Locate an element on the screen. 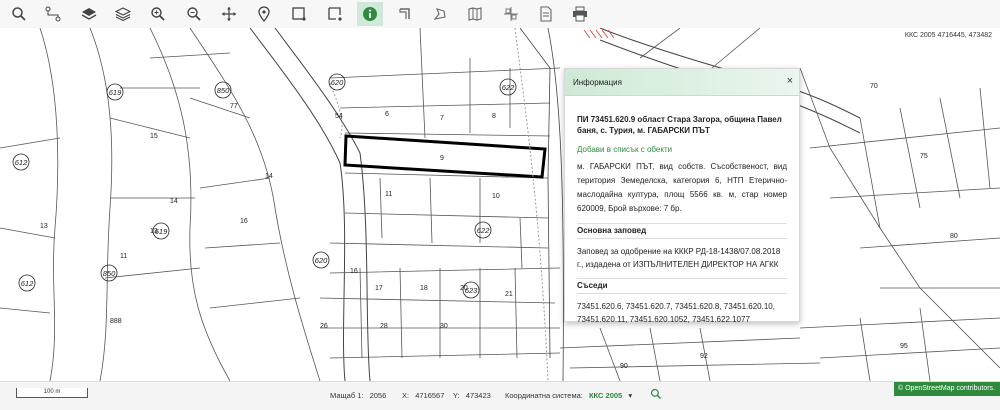 This screenshot has width=1000, height=410. neighbors-heading: Съседи is located at coordinates (682, 286).